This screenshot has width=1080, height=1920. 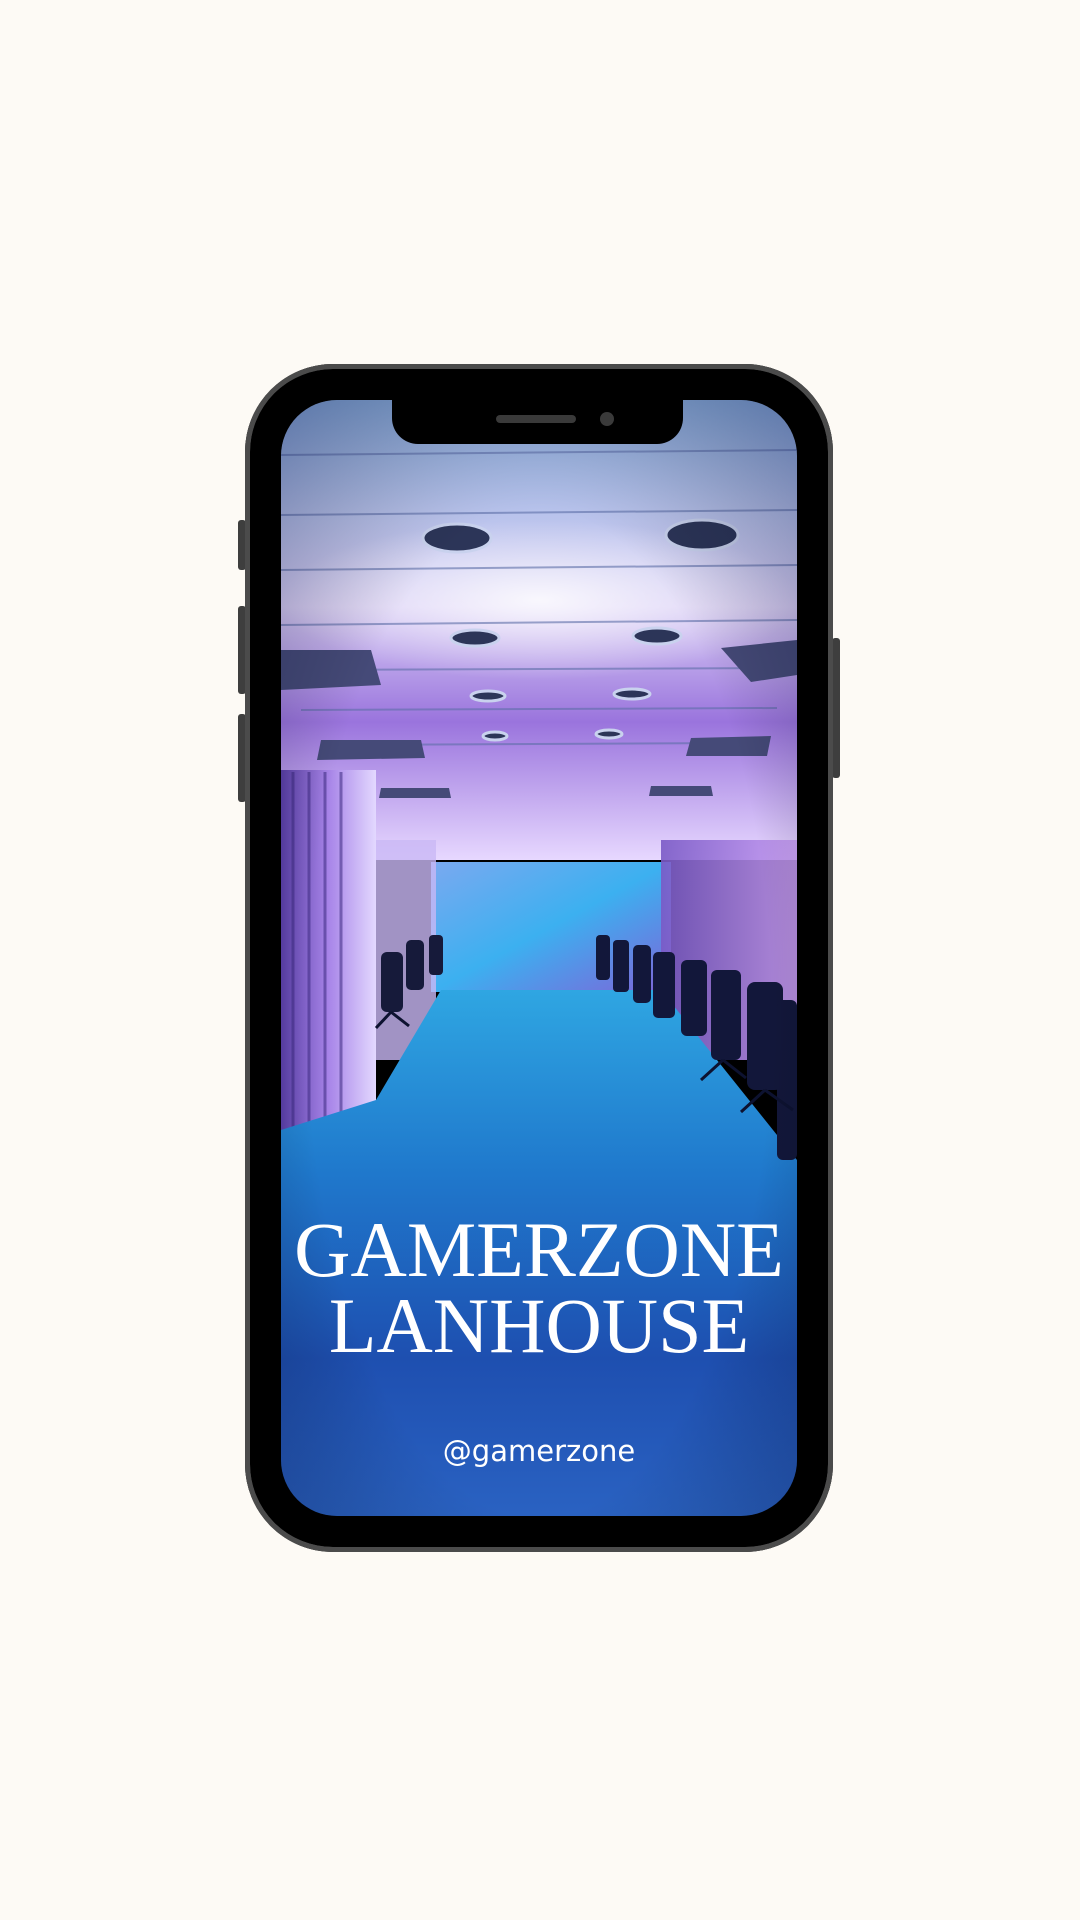 What do you see at coordinates (539, 1451) in the screenshot?
I see `social-handle: @gamerzone` at bounding box center [539, 1451].